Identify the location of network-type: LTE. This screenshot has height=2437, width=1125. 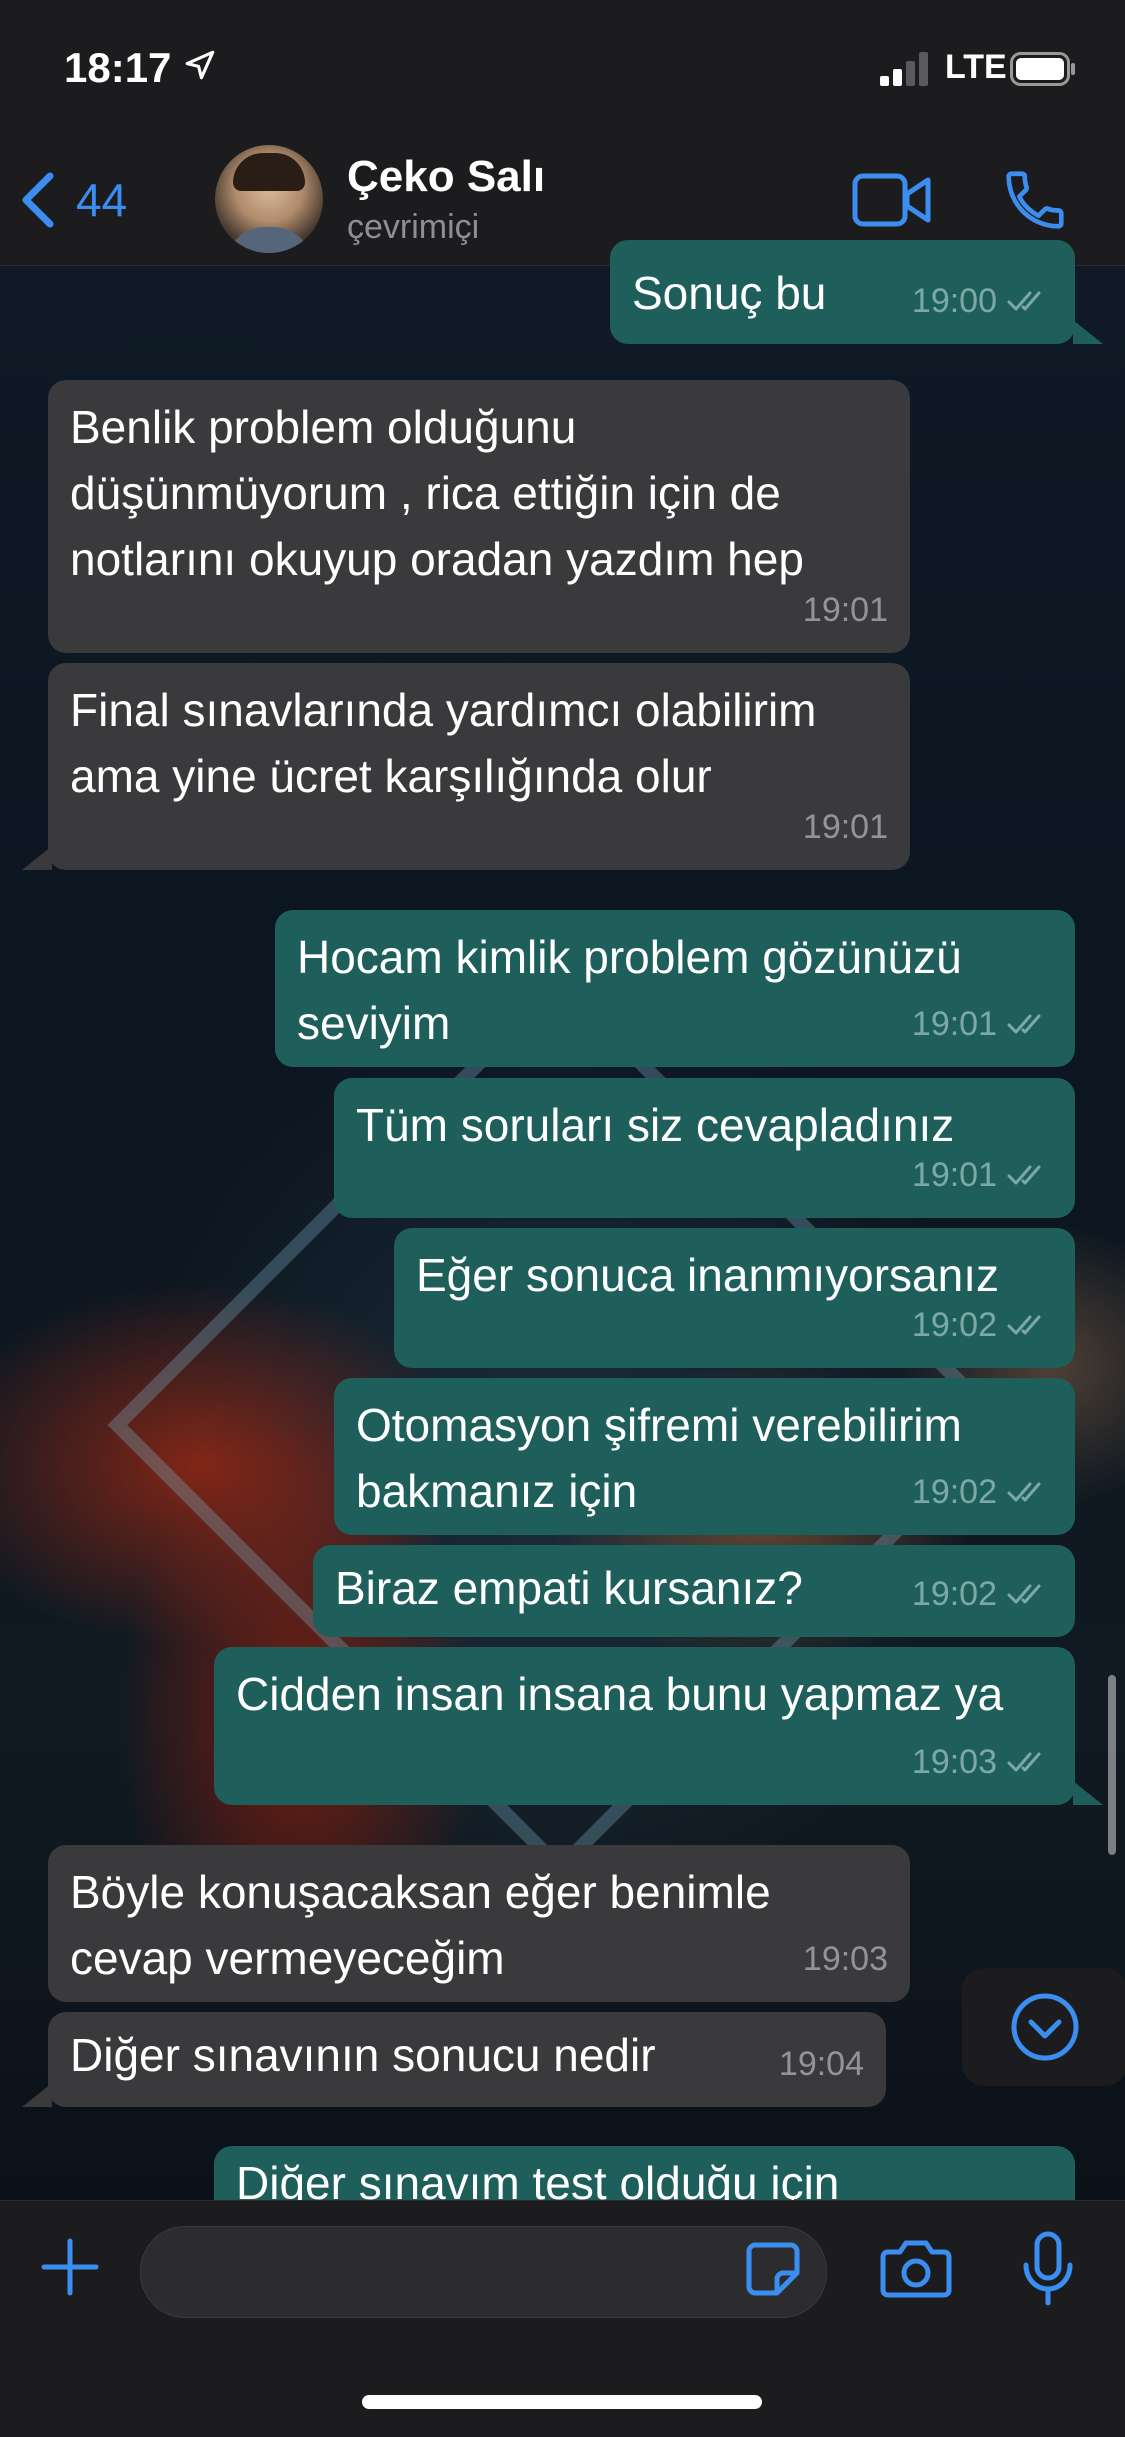
(976, 67).